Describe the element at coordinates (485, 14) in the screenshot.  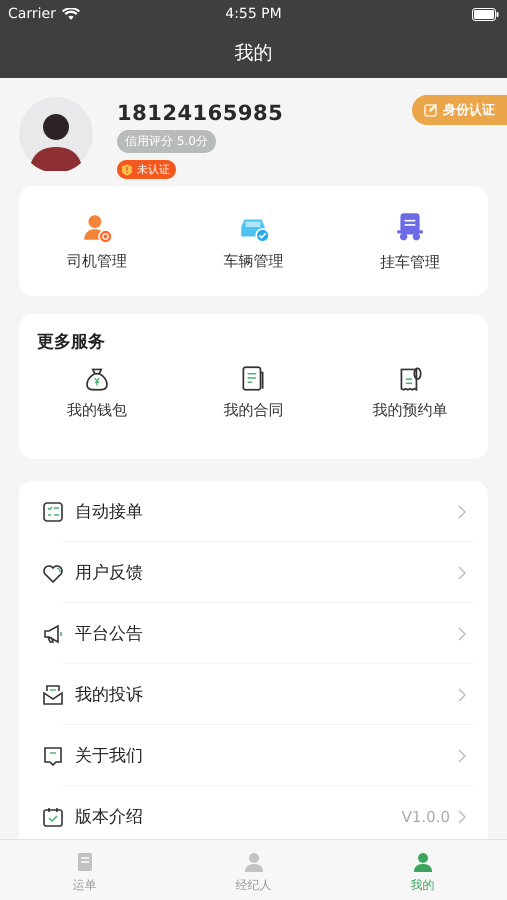
I see `battery-icon` at that location.